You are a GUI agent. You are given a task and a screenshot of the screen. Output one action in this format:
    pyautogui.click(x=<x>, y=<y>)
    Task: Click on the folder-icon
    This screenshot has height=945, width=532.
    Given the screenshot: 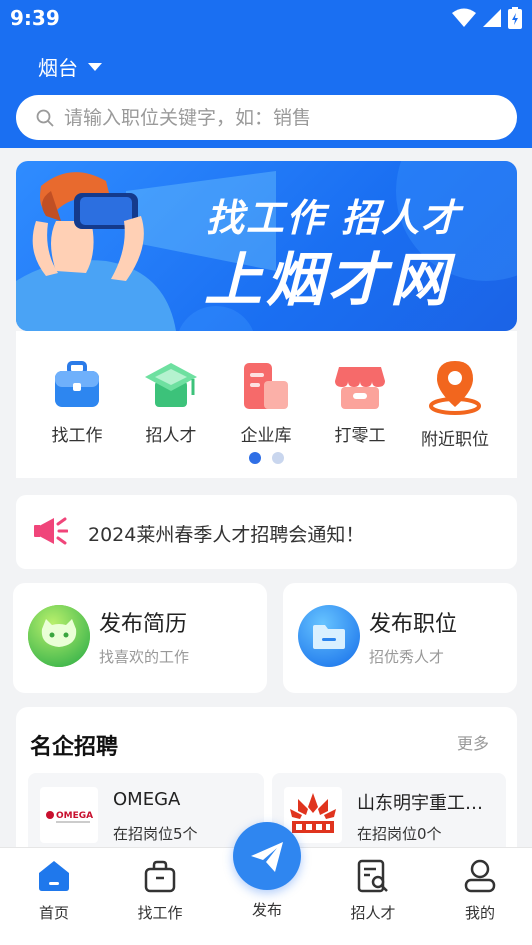 What is the action you would take?
    pyautogui.click(x=329, y=636)
    